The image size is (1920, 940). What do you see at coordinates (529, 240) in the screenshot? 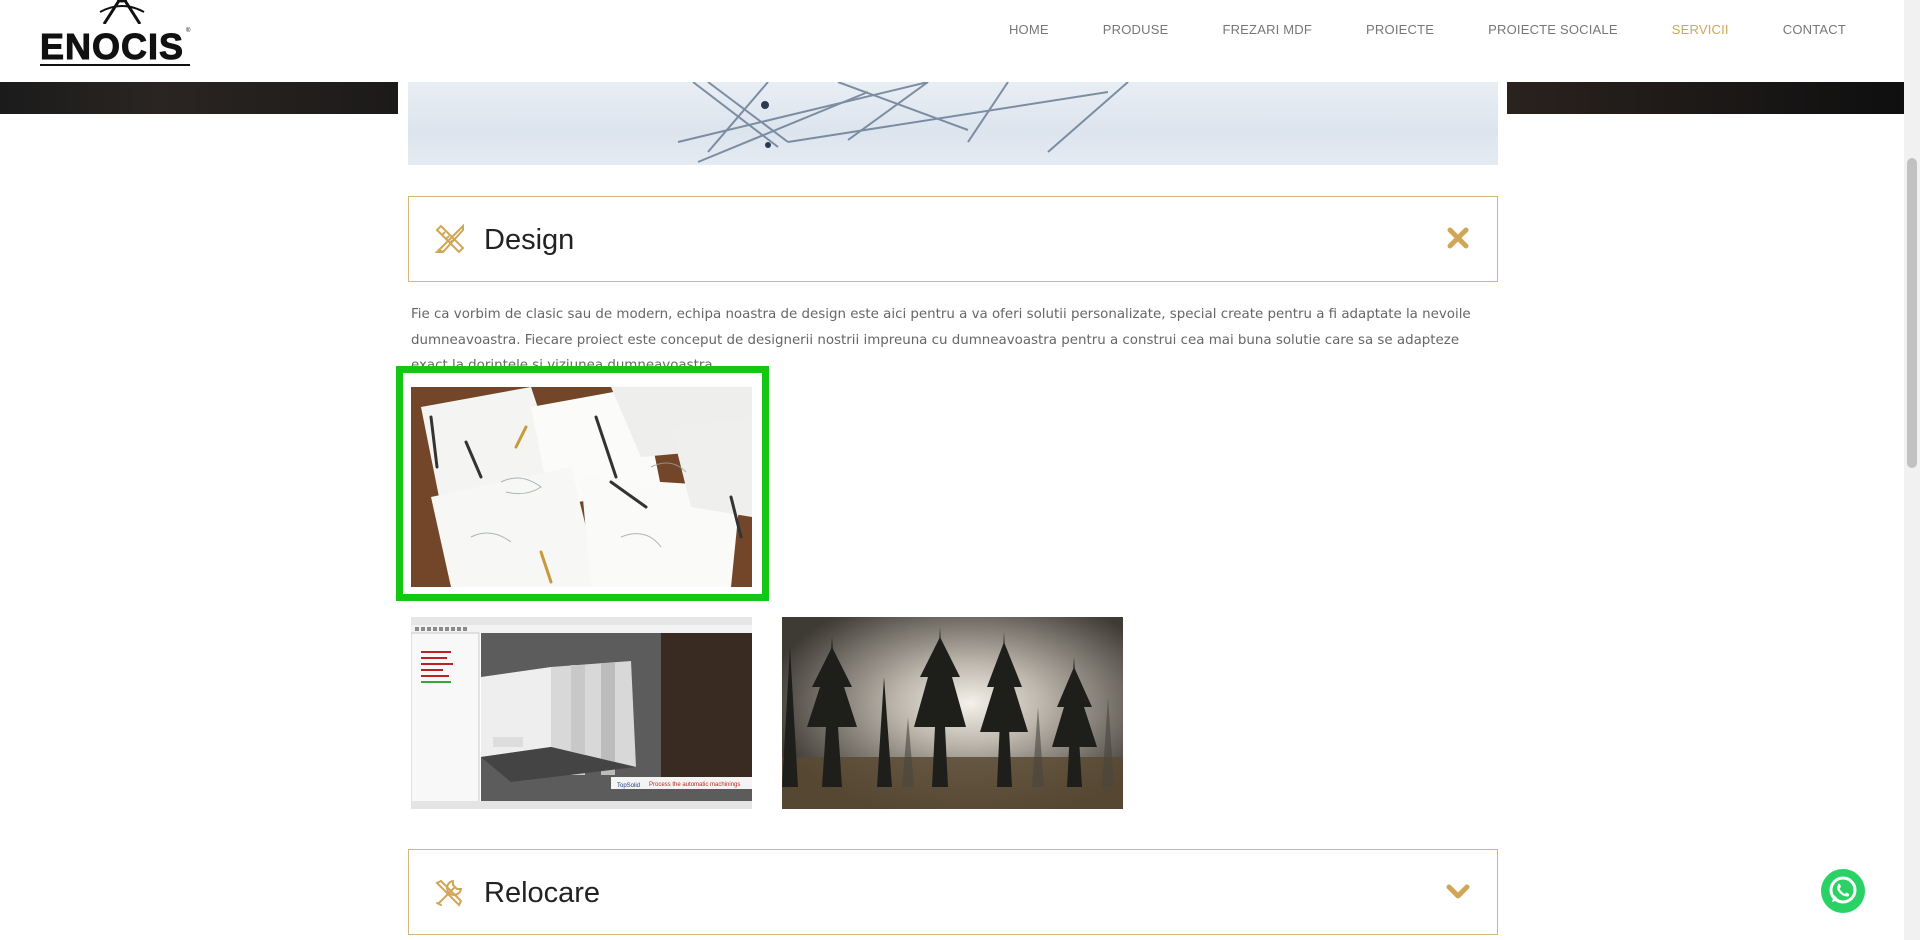
I see `accordion-title-design: Design` at bounding box center [529, 240].